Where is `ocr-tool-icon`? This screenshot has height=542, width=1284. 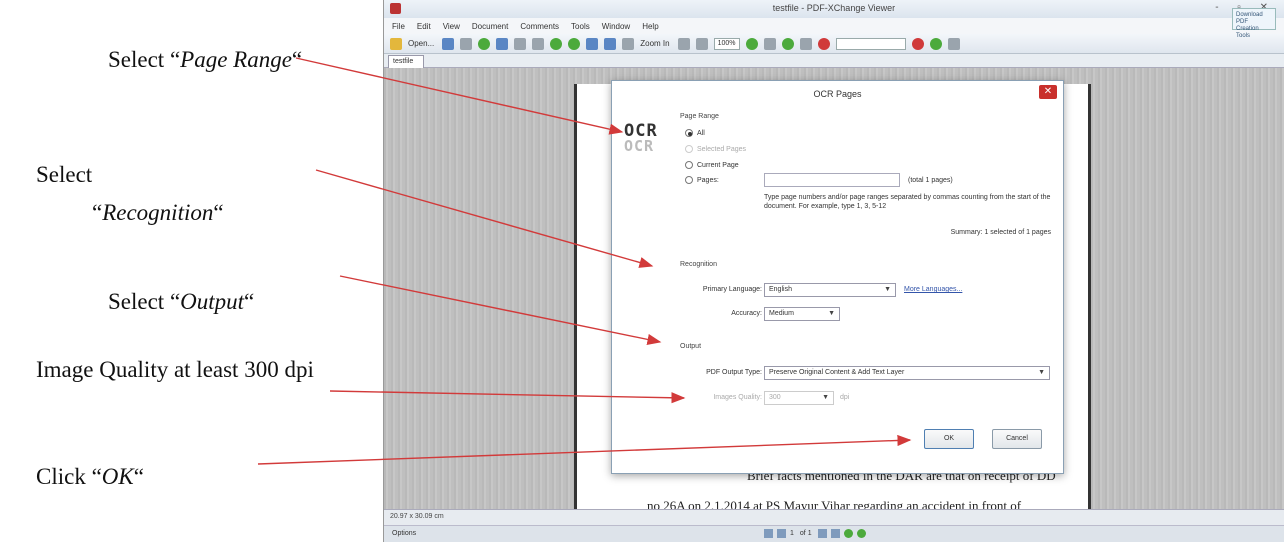
ocr-tool-icon is located at coordinates (484, 43).